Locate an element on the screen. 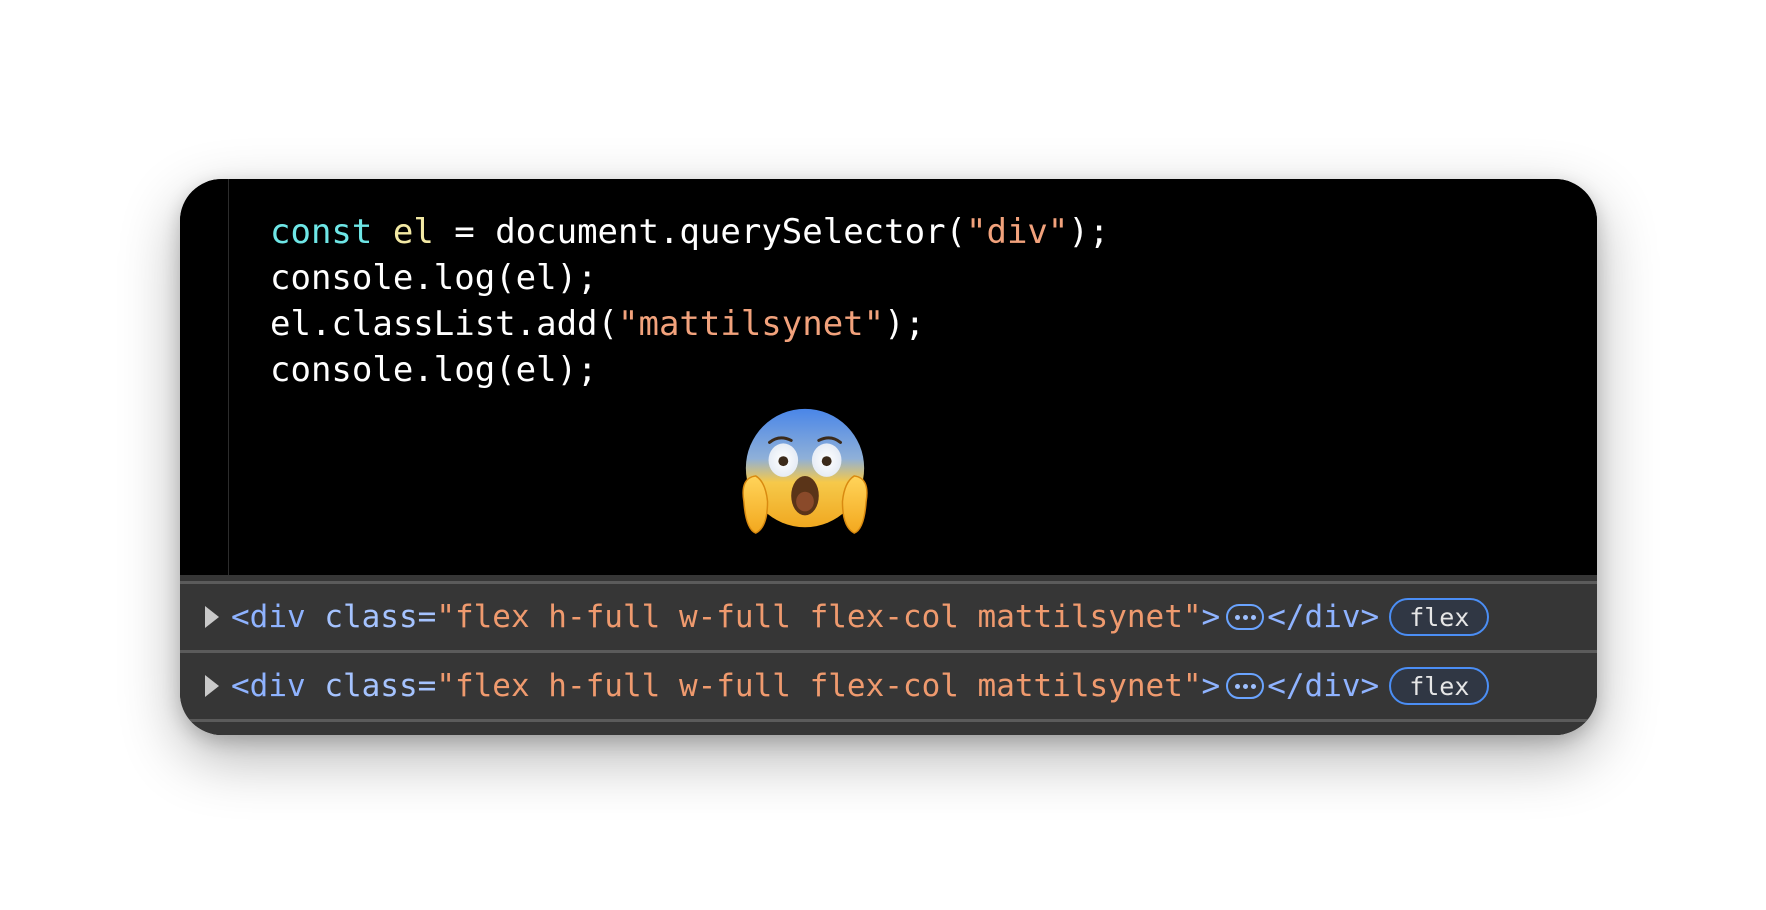 This screenshot has height=910, width=1766. code-string: "mattilsynet" is located at coordinates (751, 324).